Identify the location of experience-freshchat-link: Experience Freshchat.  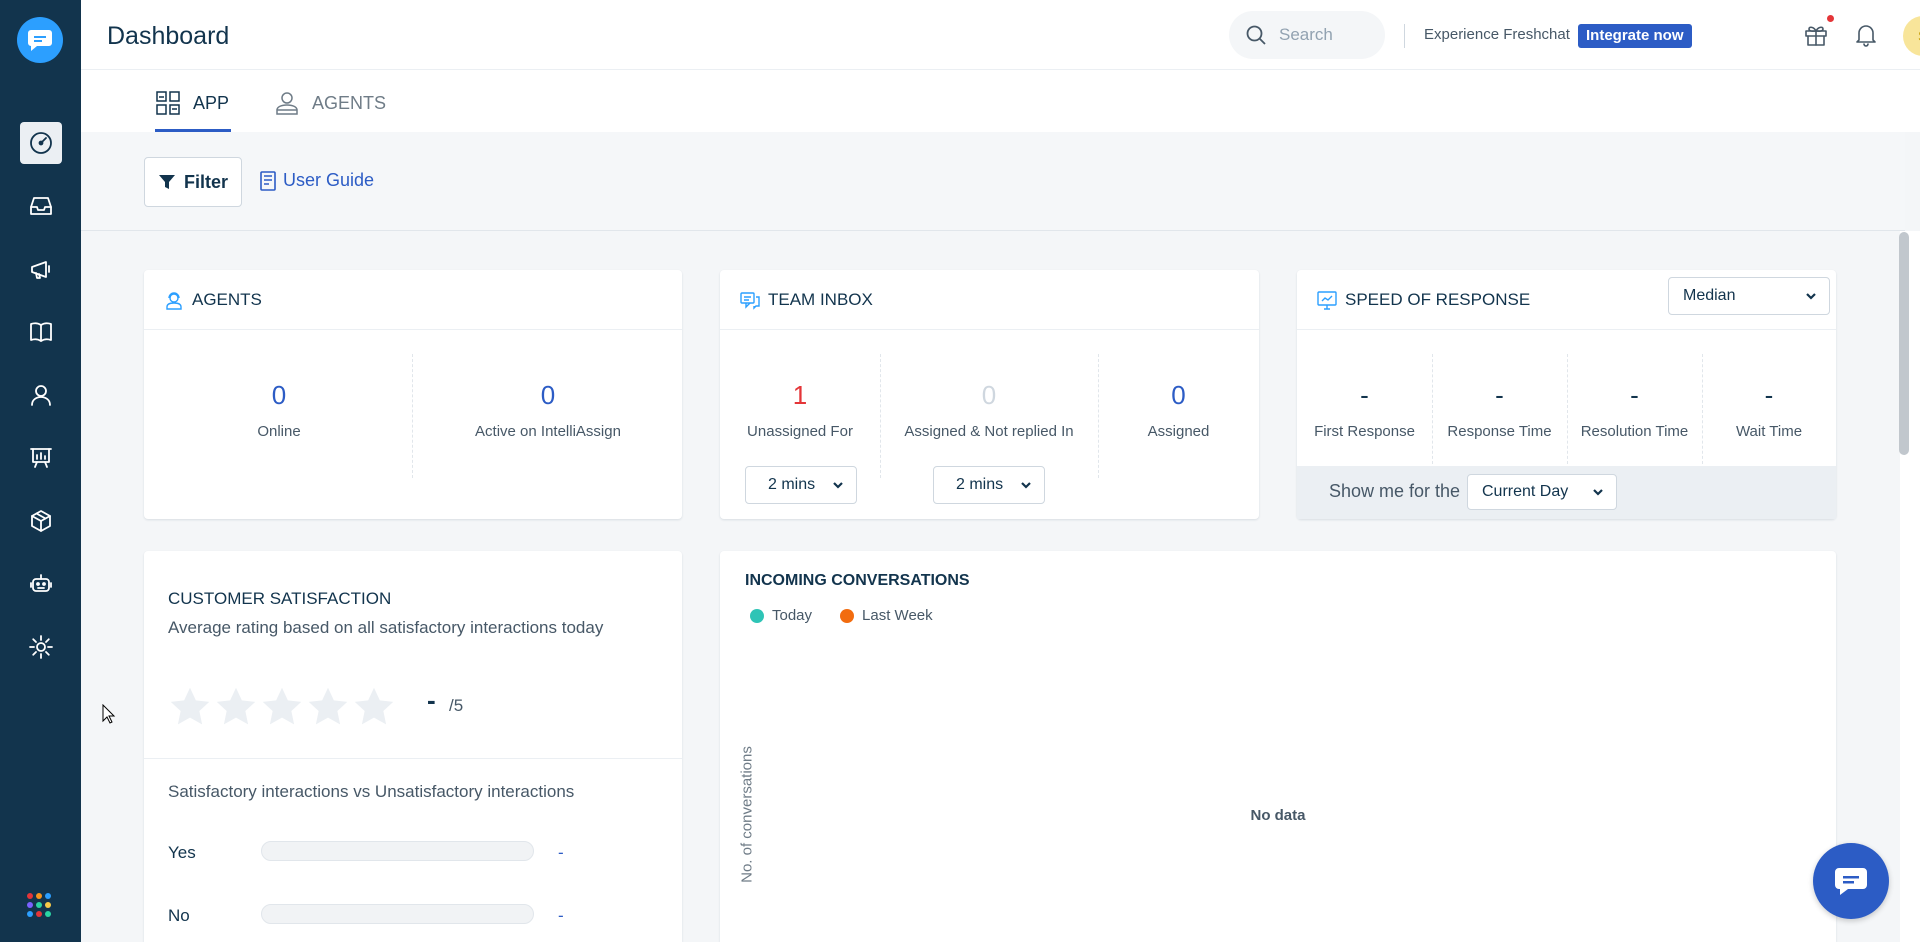
(1497, 34).